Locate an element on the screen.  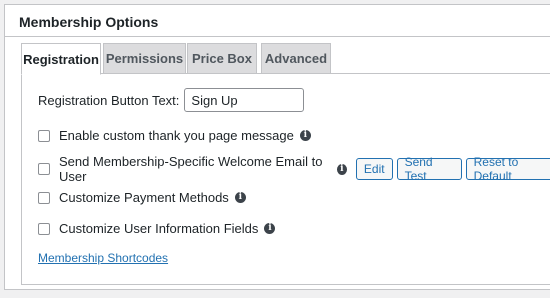
button-text-row: Registration Button Text: is located at coordinates (171, 100).